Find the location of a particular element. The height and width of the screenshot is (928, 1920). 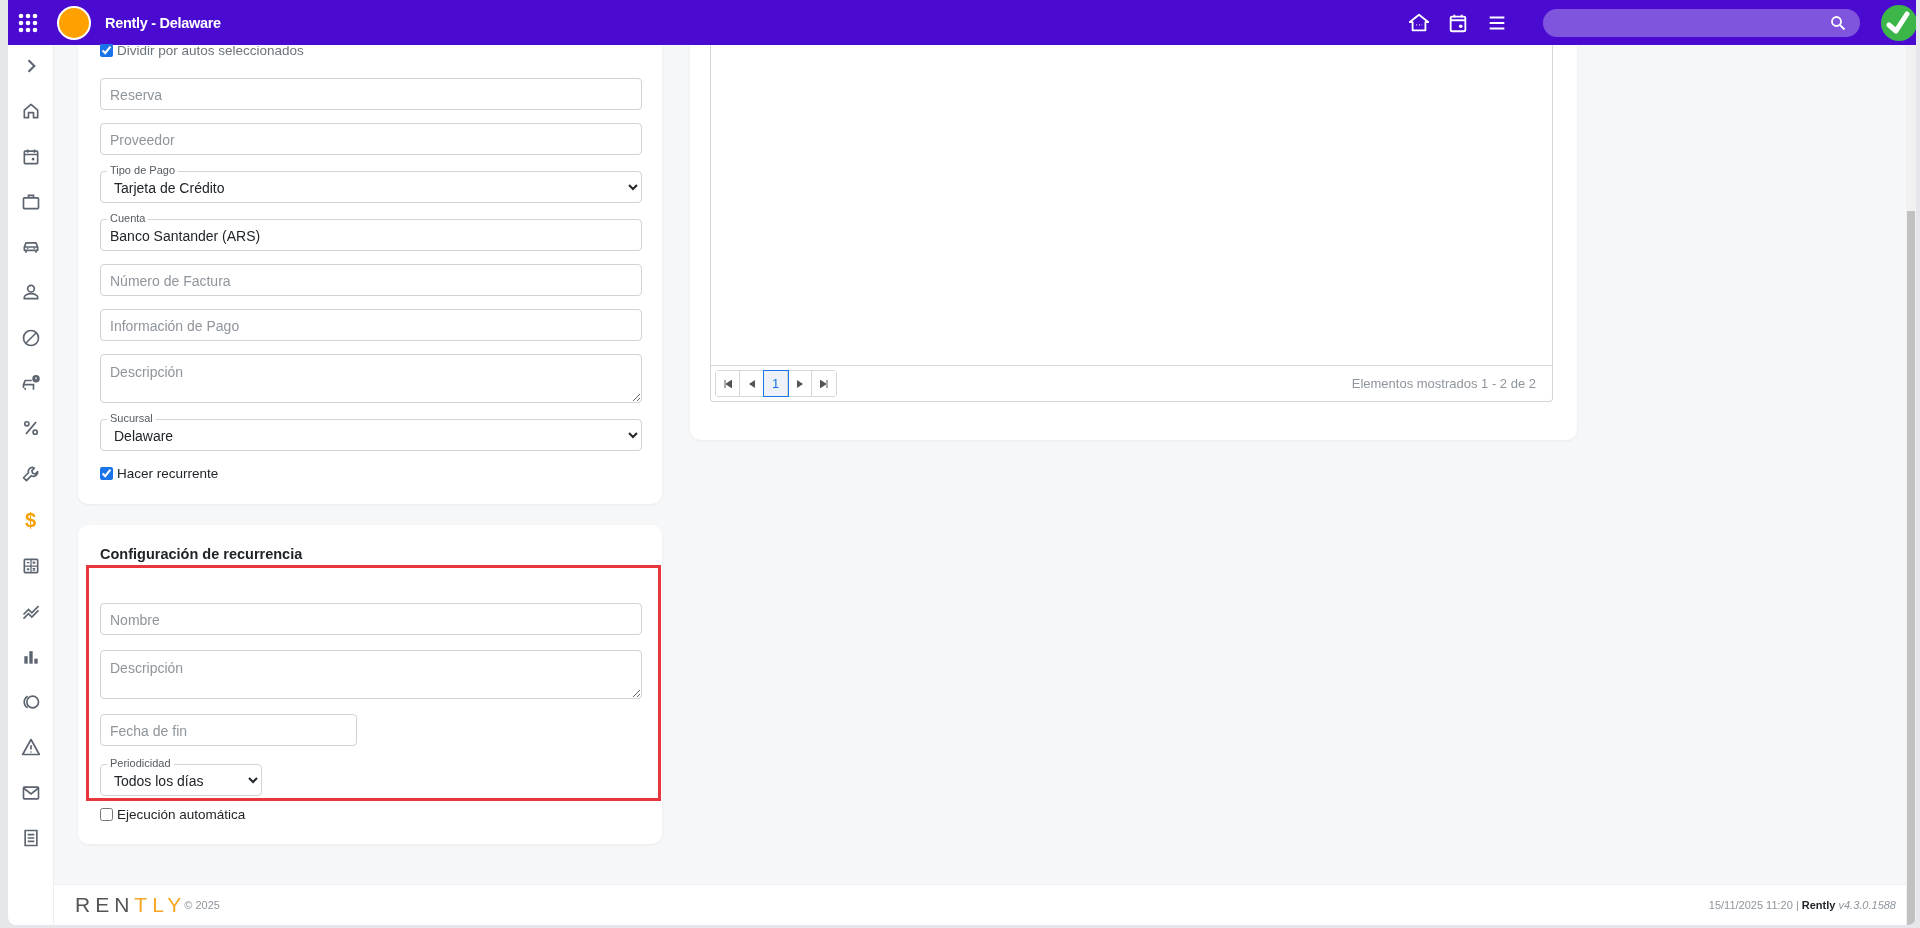

last-page-icon is located at coordinates (824, 383).